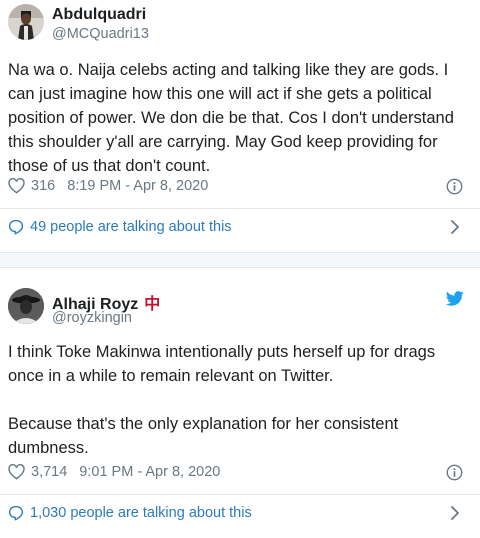 This screenshot has height=538, width=480. Describe the element at coordinates (455, 298) in the screenshot. I see `twitter-bird-icon` at that location.